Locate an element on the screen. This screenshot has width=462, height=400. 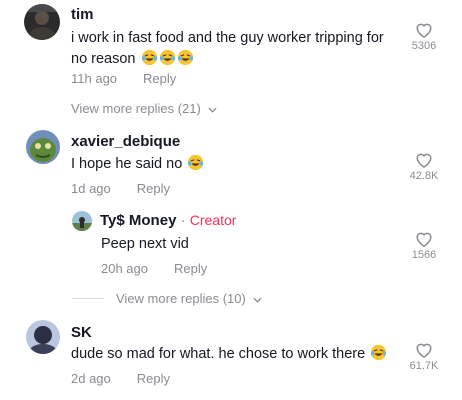
view-more-replies: View more replies (10) is located at coordinates (189, 298).